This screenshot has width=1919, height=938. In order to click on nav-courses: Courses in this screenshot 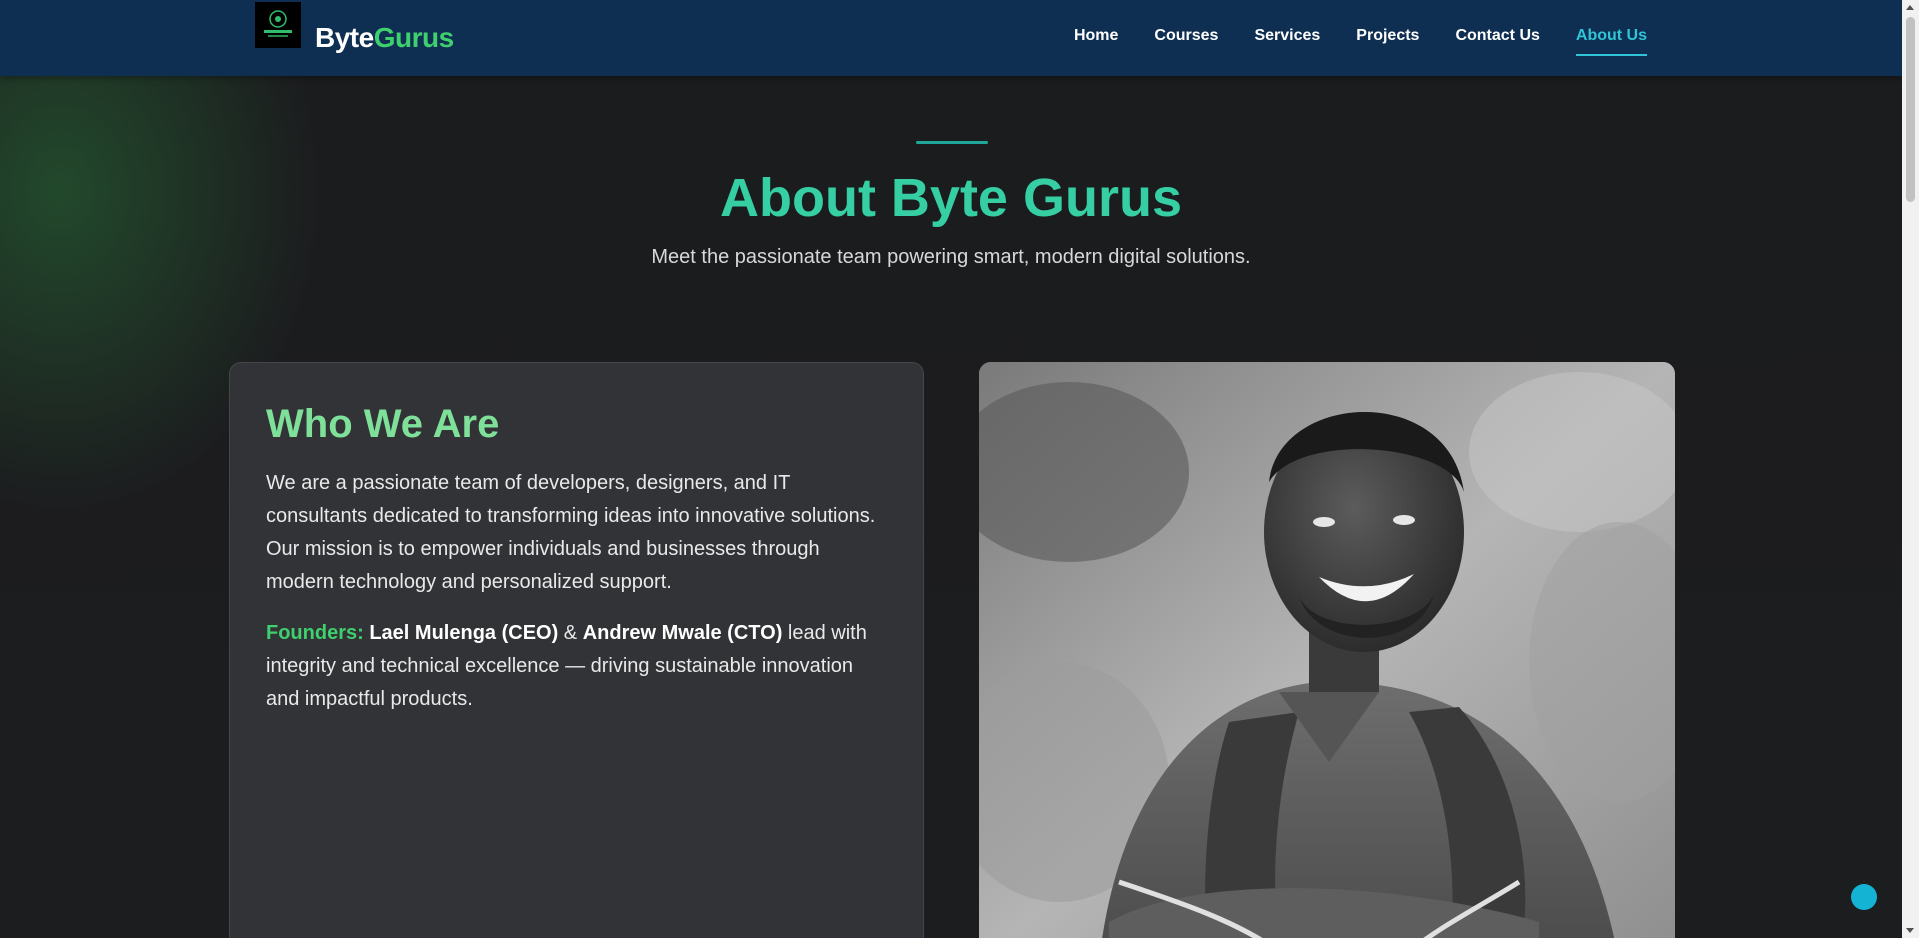, I will do `click(1186, 40)`.